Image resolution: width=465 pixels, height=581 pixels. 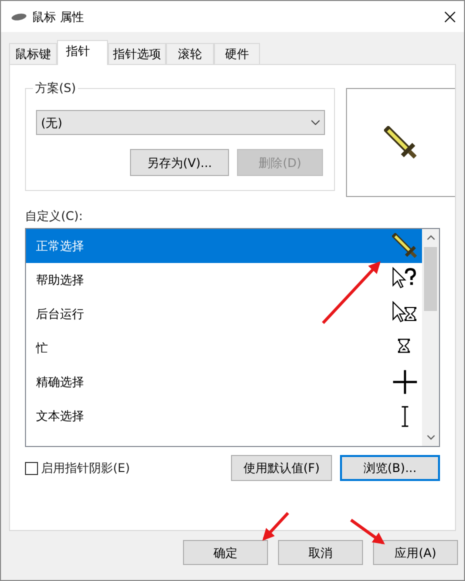 I want to click on list-button: 使用默认值(F), so click(x=281, y=468).